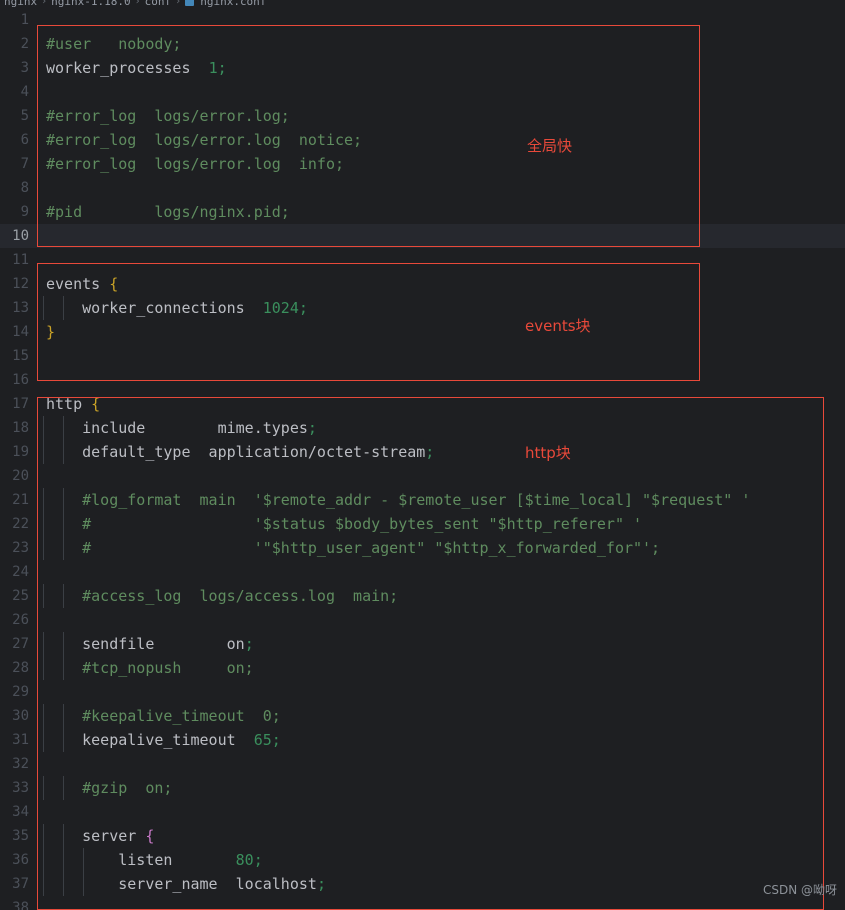 The height and width of the screenshot is (910, 845). I want to click on line-number: 3, so click(24, 68).